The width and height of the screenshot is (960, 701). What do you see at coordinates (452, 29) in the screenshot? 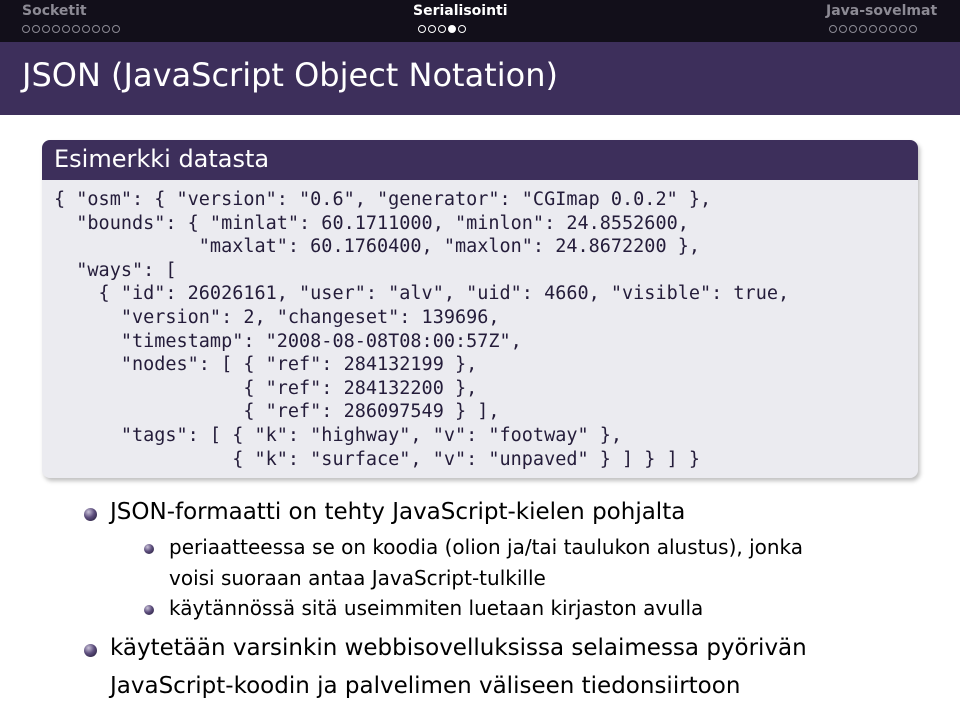
I see `nav-dot-current` at bounding box center [452, 29].